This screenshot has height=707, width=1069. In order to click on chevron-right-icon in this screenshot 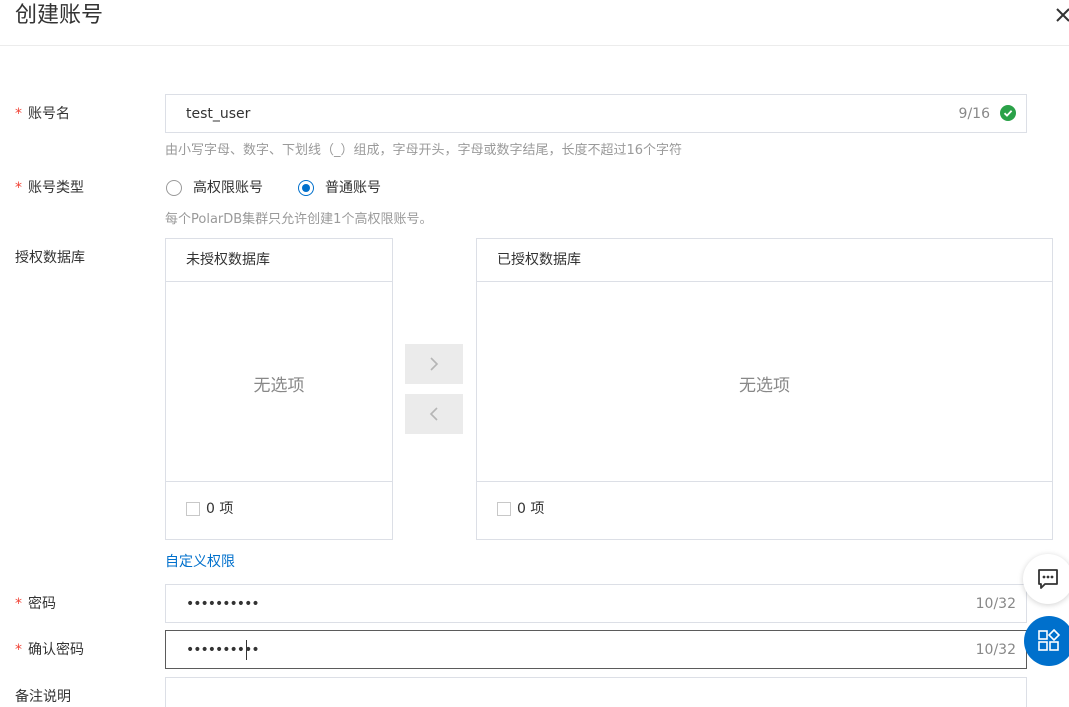, I will do `click(434, 364)`.